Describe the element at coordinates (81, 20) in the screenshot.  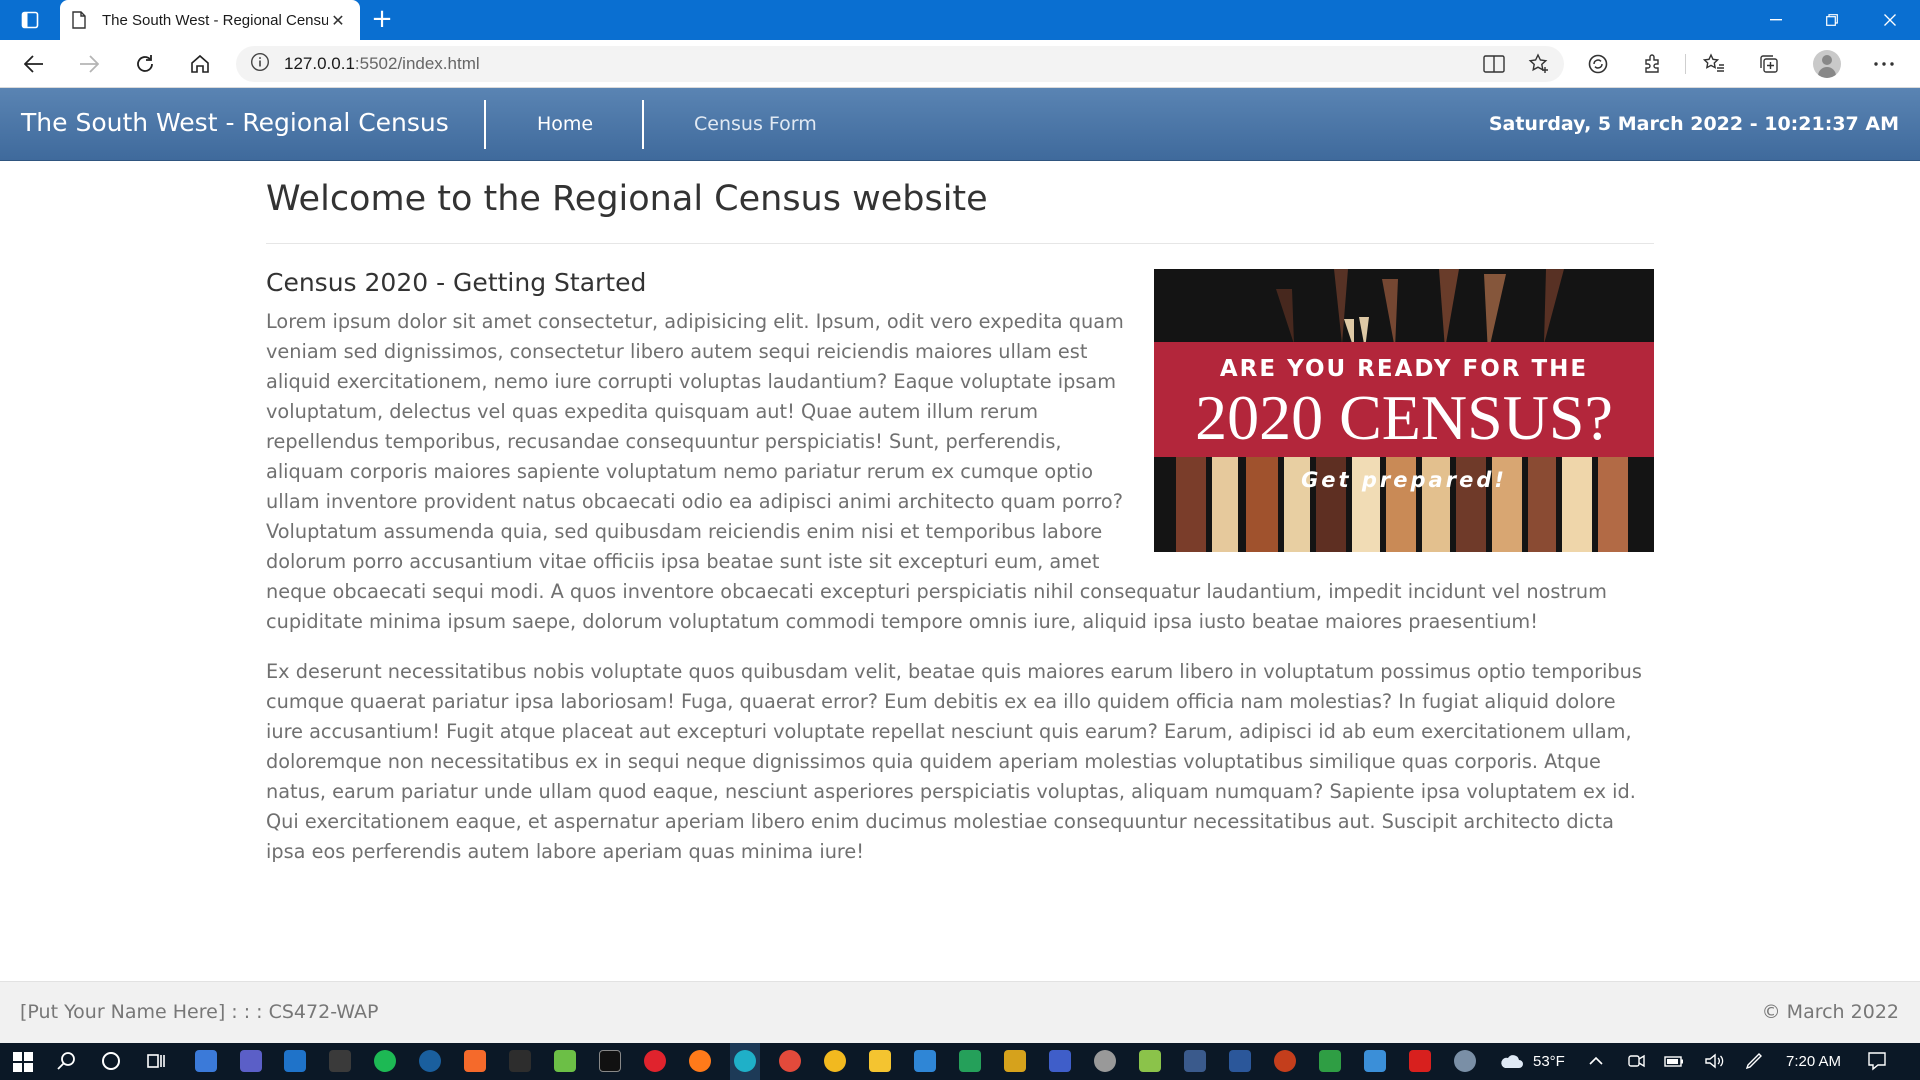
I see `page-icon` at that location.